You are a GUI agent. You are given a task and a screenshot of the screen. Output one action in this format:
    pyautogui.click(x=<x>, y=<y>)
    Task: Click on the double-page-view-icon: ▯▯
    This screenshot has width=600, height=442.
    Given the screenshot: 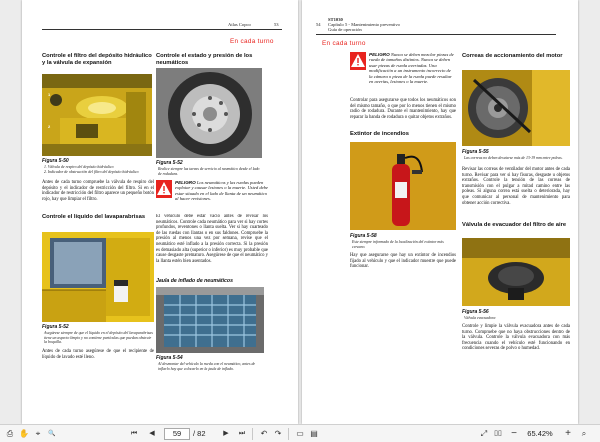 What is the action you would take?
    pyautogui.click(x=498, y=434)
    